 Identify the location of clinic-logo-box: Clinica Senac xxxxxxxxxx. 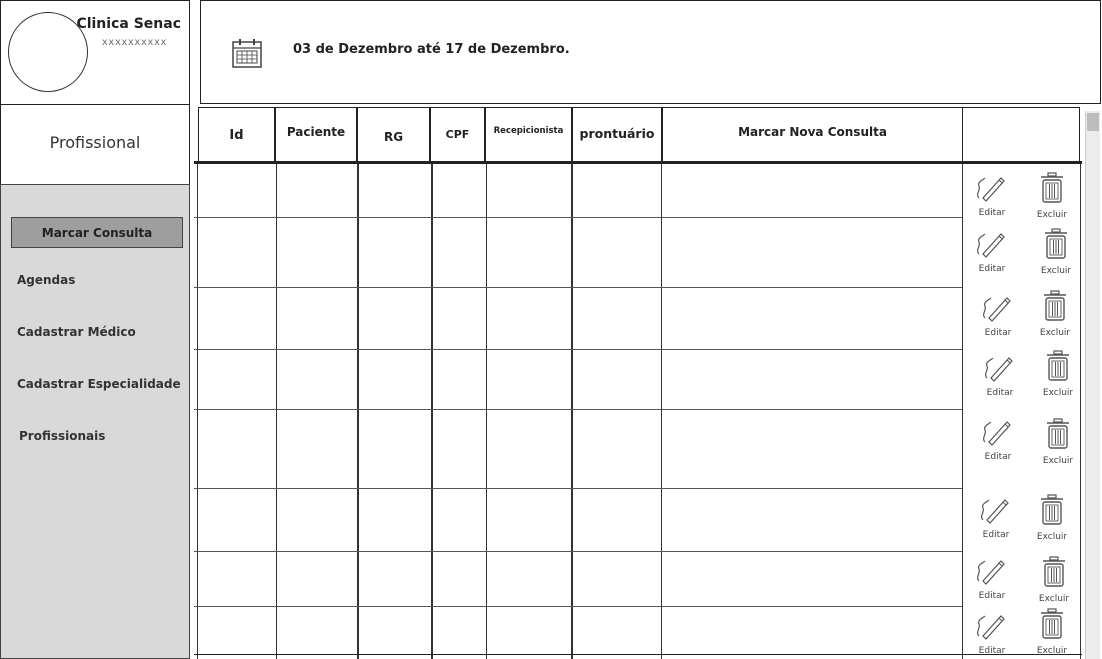
(95, 52).